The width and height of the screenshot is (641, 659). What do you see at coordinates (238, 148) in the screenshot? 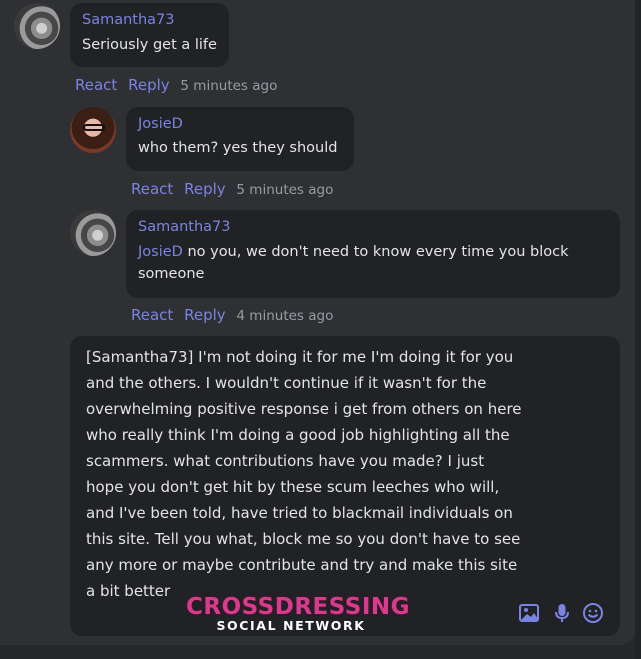
I see `comment-text: who them? yes they should` at bounding box center [238, 148].